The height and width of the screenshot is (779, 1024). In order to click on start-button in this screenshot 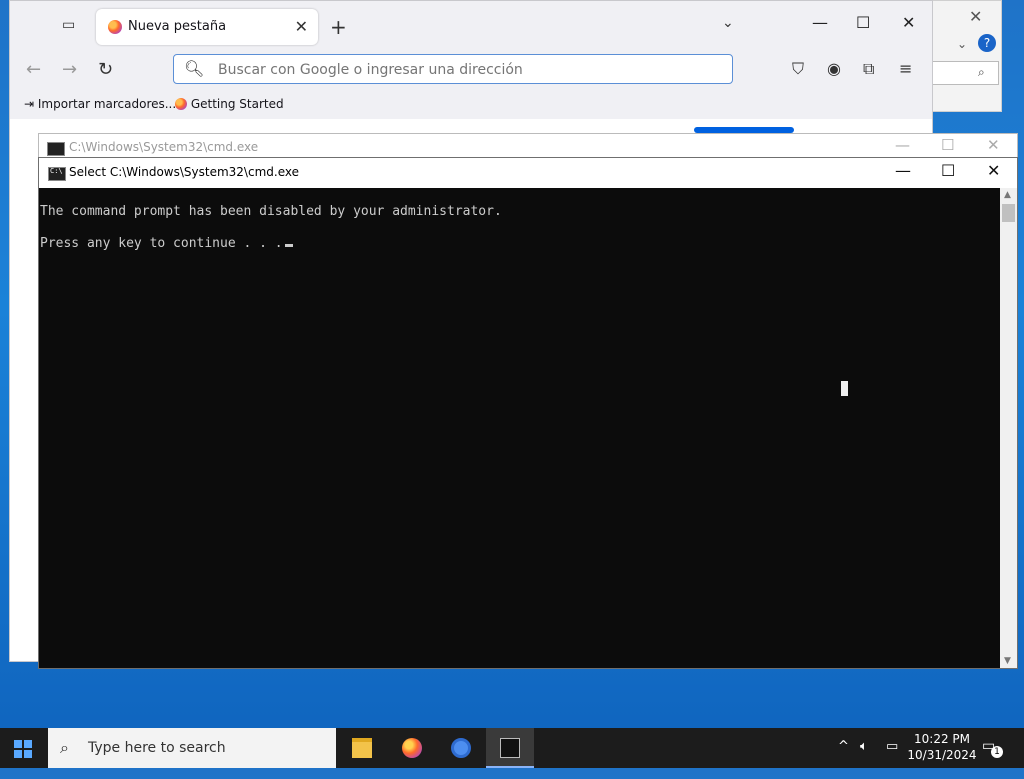, I will do `click(24, 748)`.